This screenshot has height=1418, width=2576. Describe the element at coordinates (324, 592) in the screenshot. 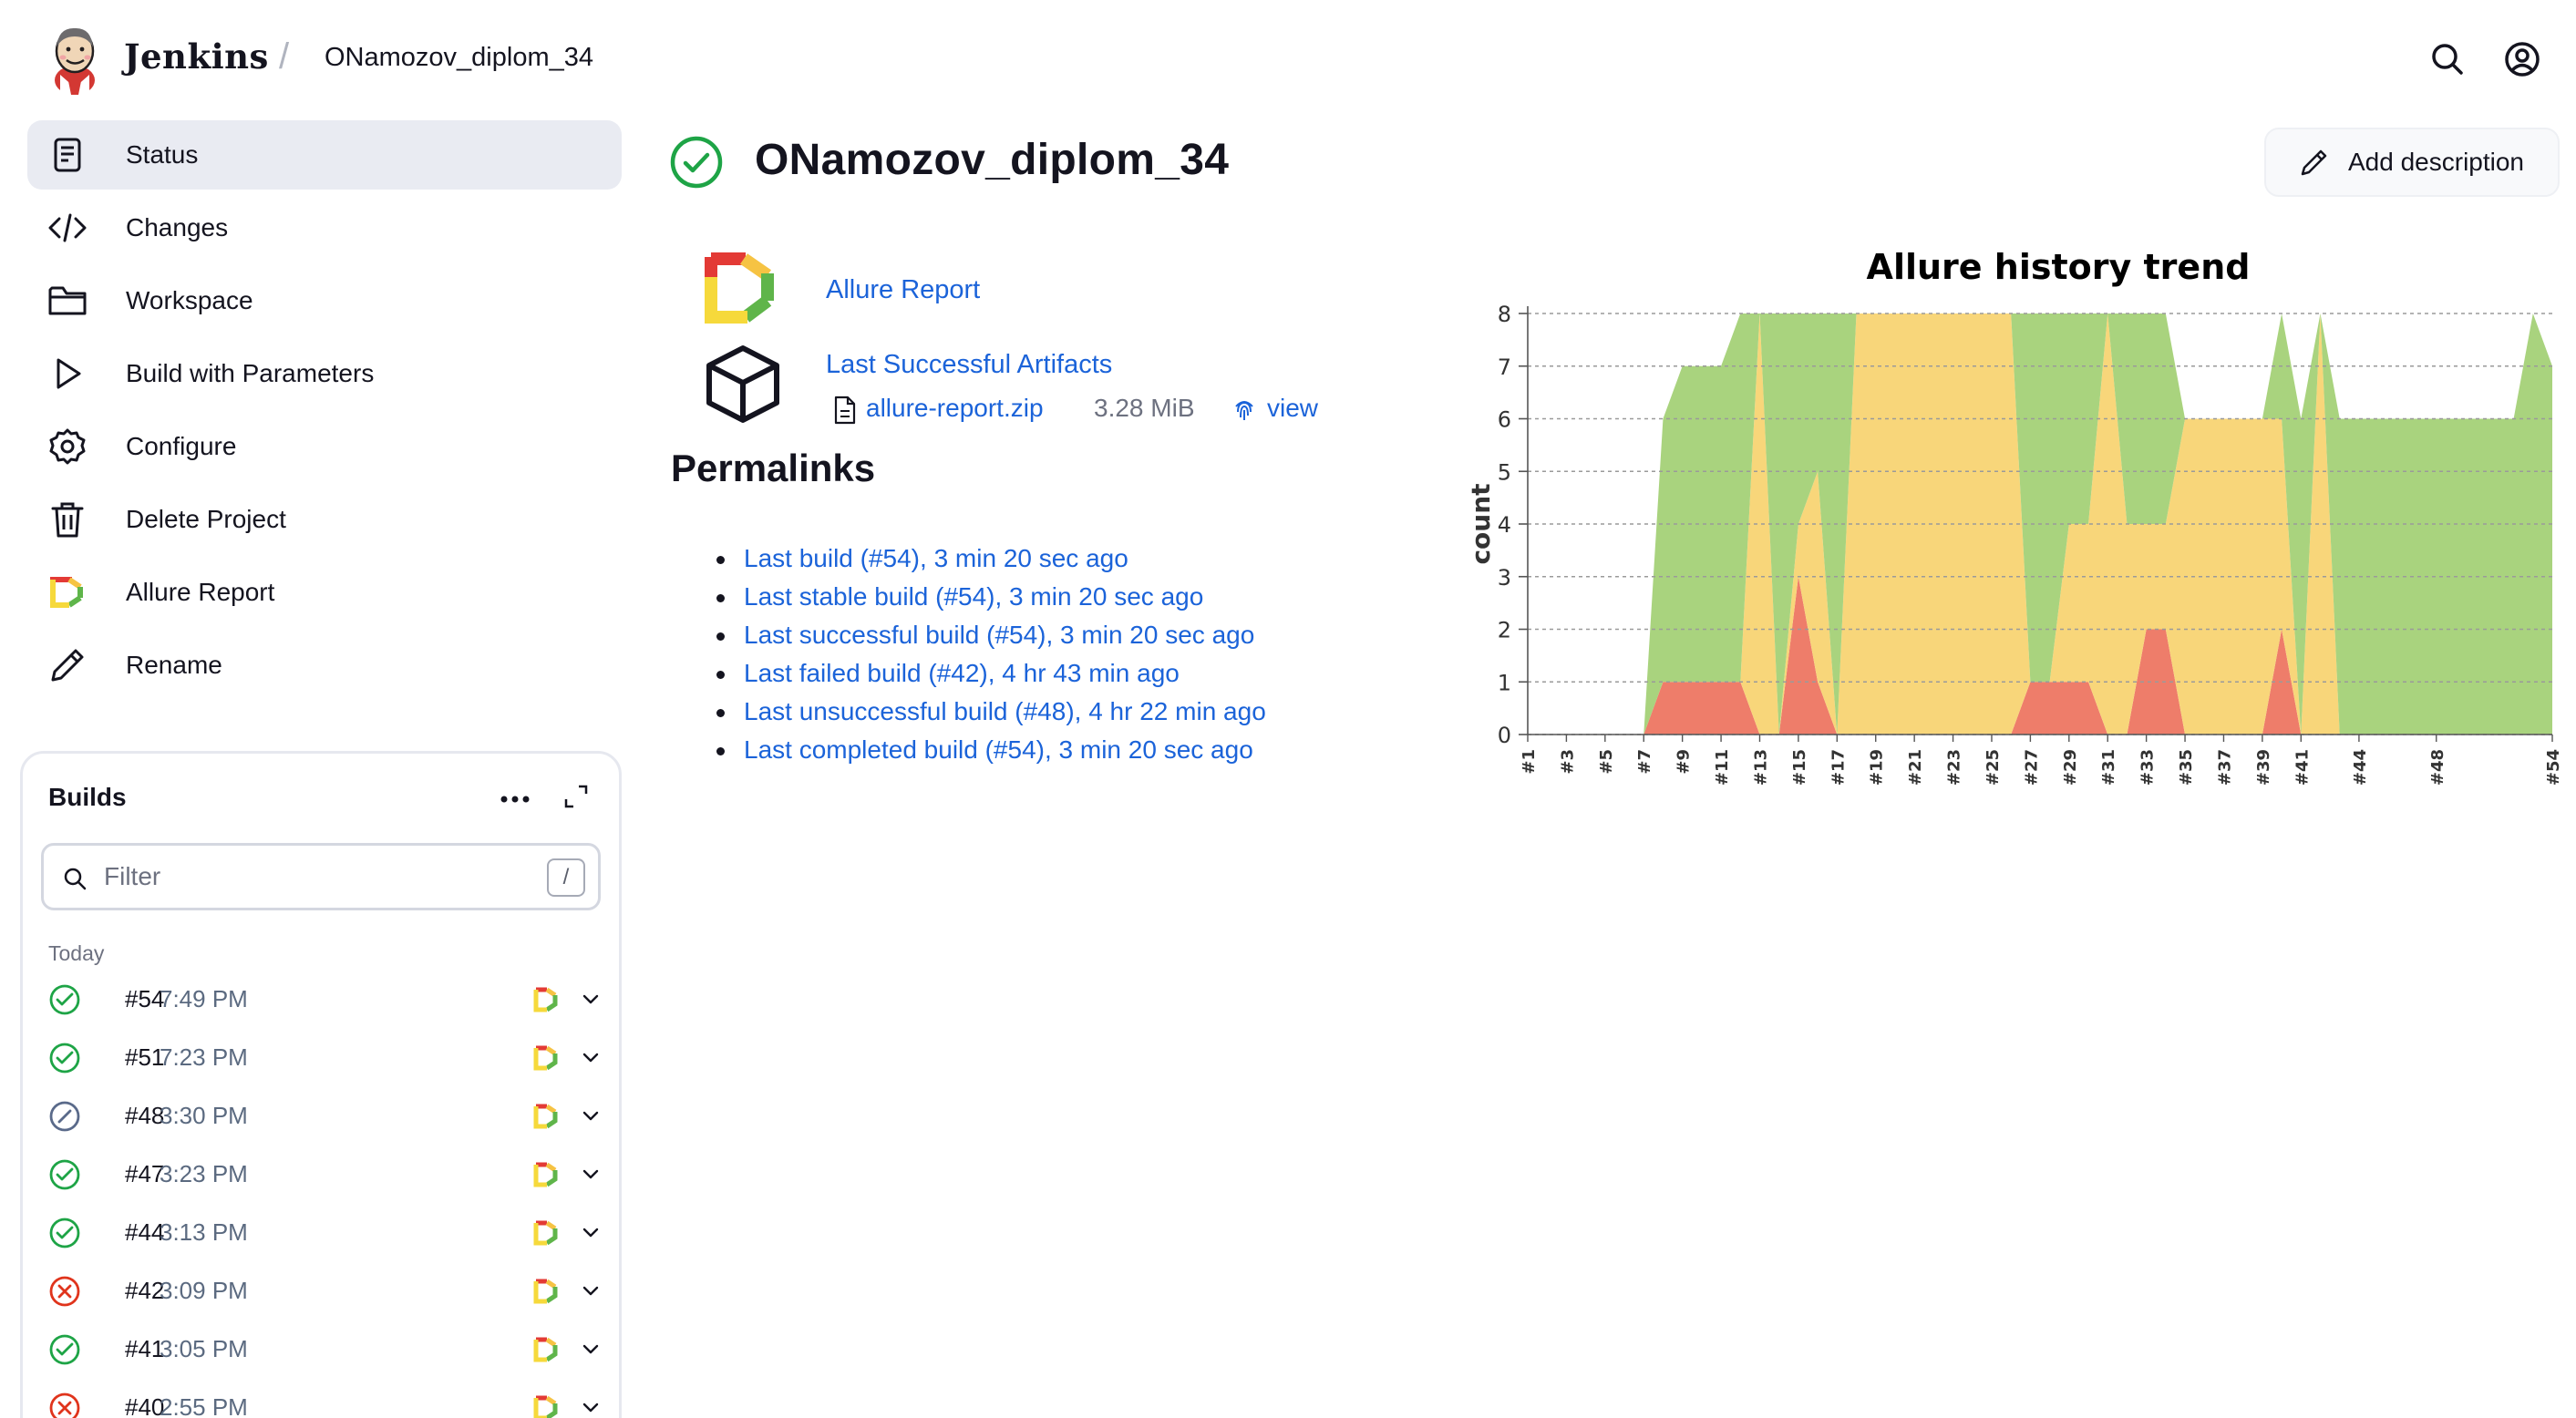

I see `nav-item-allure-report: Allure Report` at that location.